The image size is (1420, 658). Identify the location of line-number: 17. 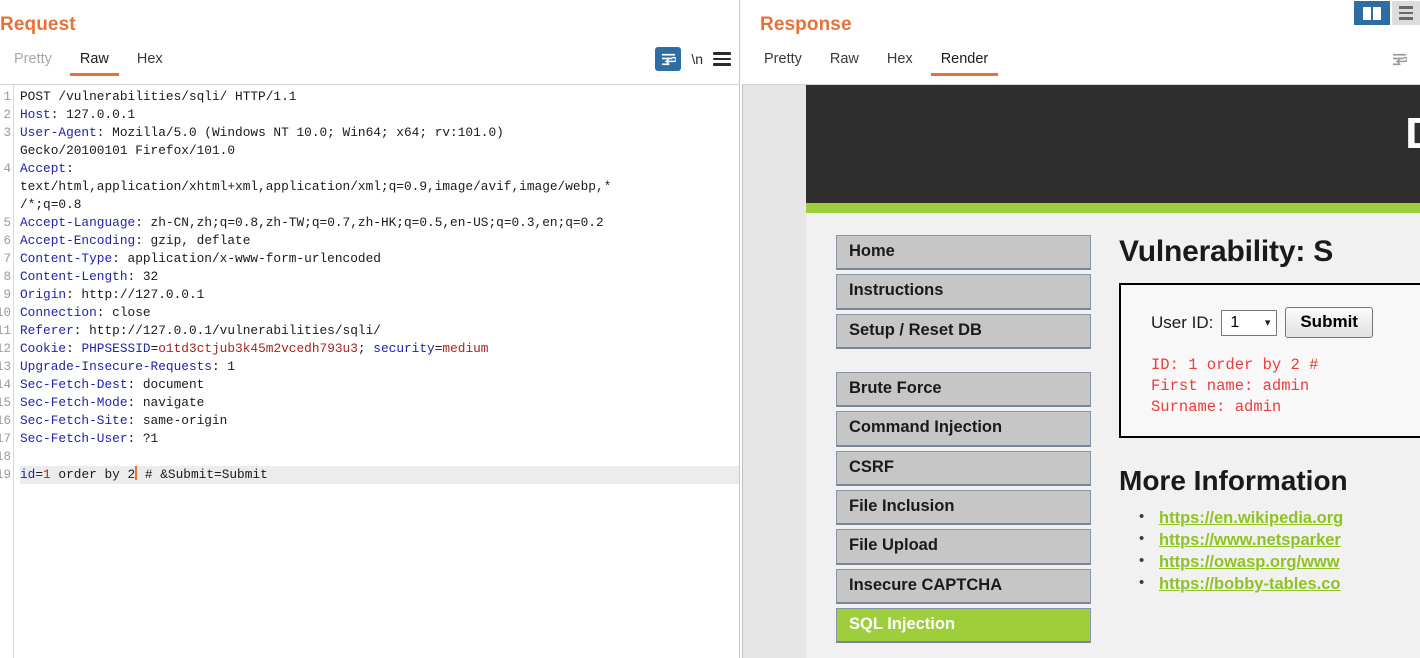
(5, 439).